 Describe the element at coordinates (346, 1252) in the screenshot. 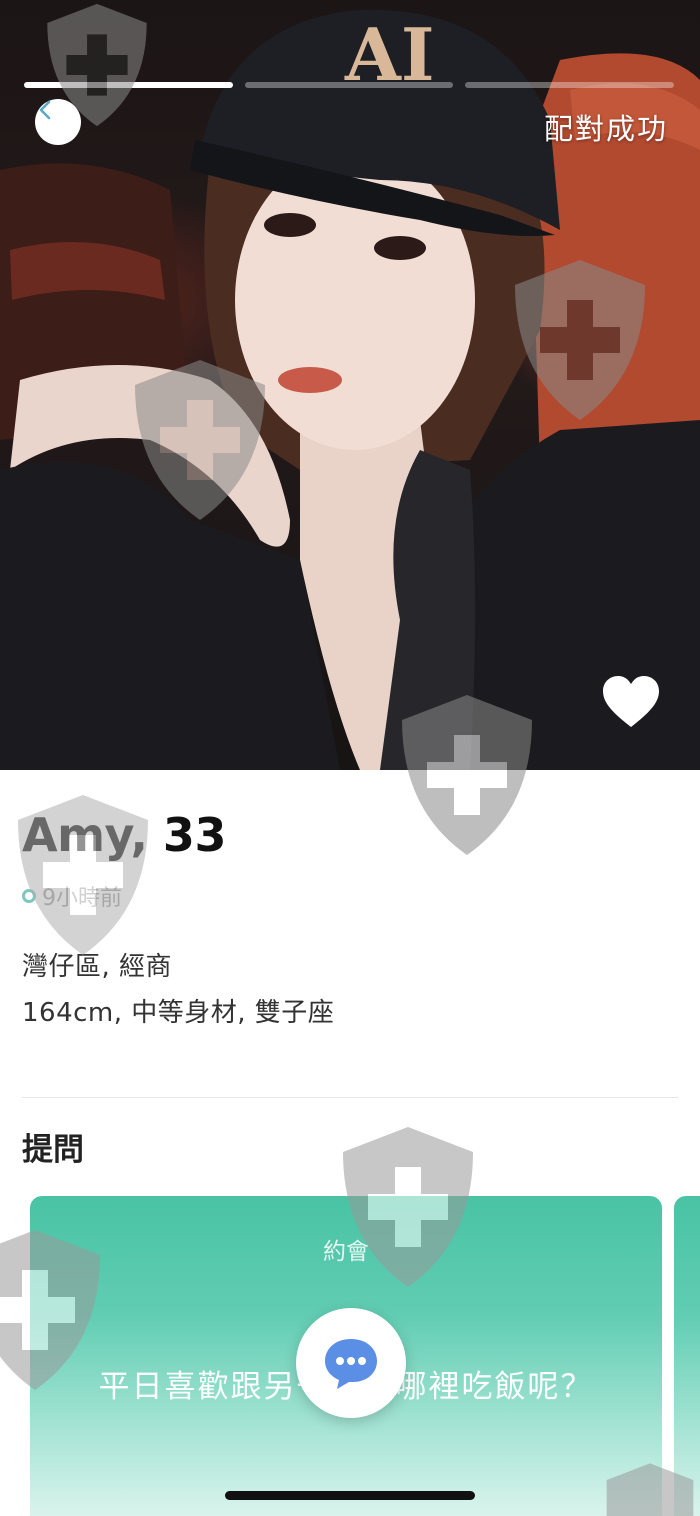

I see `question-card-tag: 約會` at that location.